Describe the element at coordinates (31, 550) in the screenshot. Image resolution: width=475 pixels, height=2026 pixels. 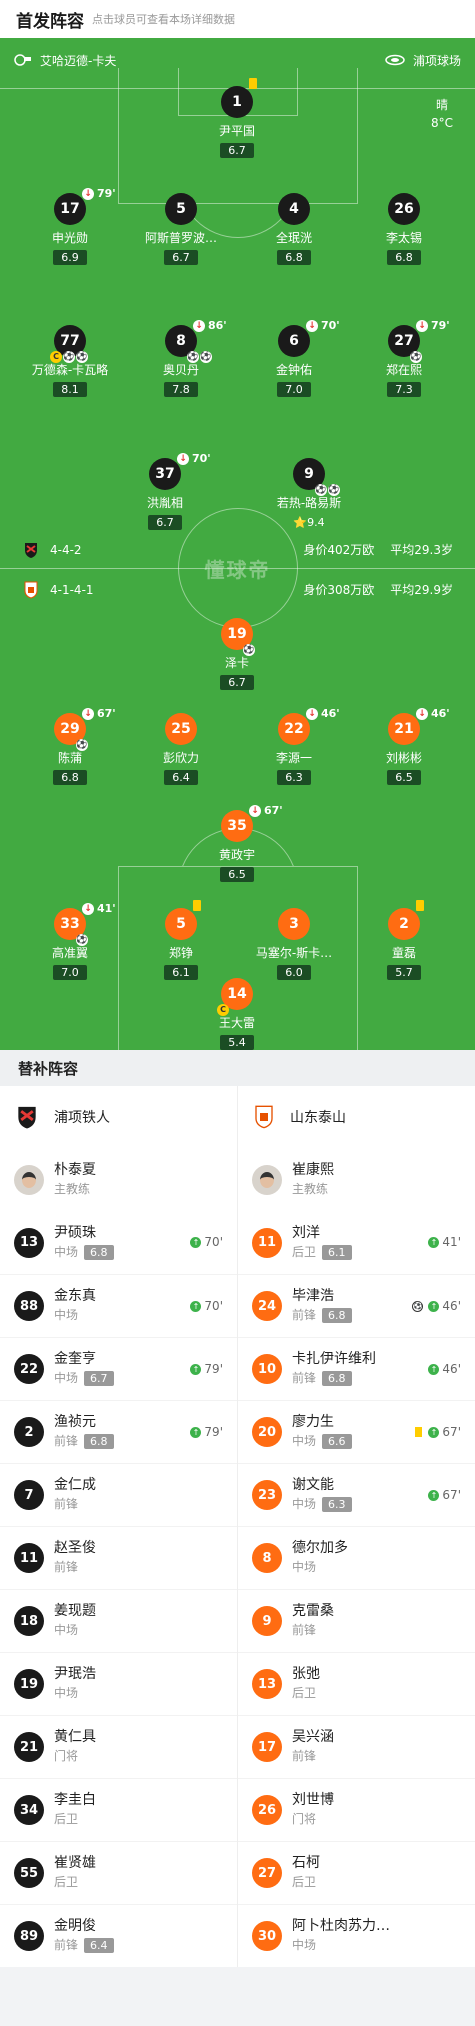
I see `home-crest-icon` at that location.